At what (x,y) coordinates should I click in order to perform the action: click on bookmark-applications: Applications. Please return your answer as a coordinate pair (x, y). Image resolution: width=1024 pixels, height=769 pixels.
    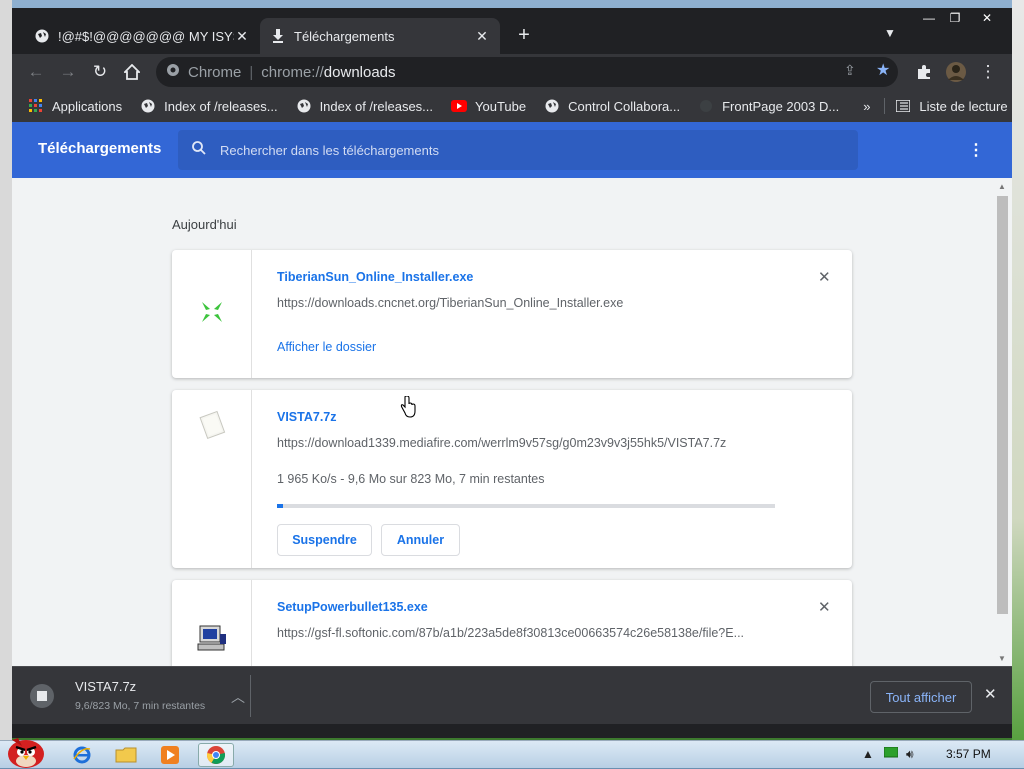
    Looking at the image, I should click on (75, 106).